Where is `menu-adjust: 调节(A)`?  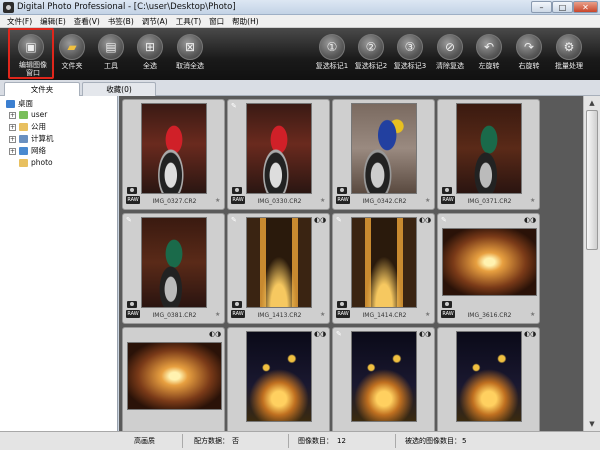 menu-adjust: 调节(A) is located at coordinates (155, 21).